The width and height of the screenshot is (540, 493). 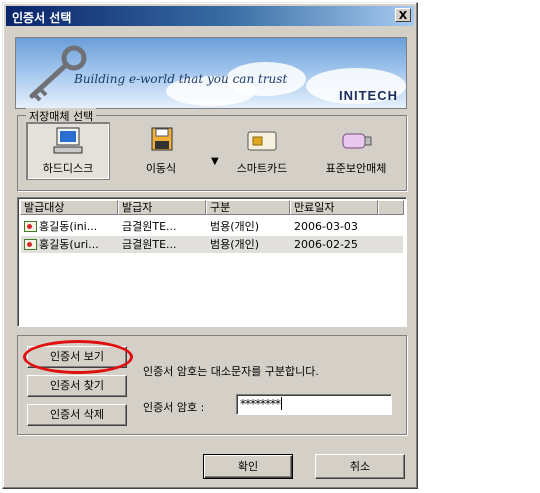 I want to click on media-smart-card: 스마트카드, so click(x=262, y=151).